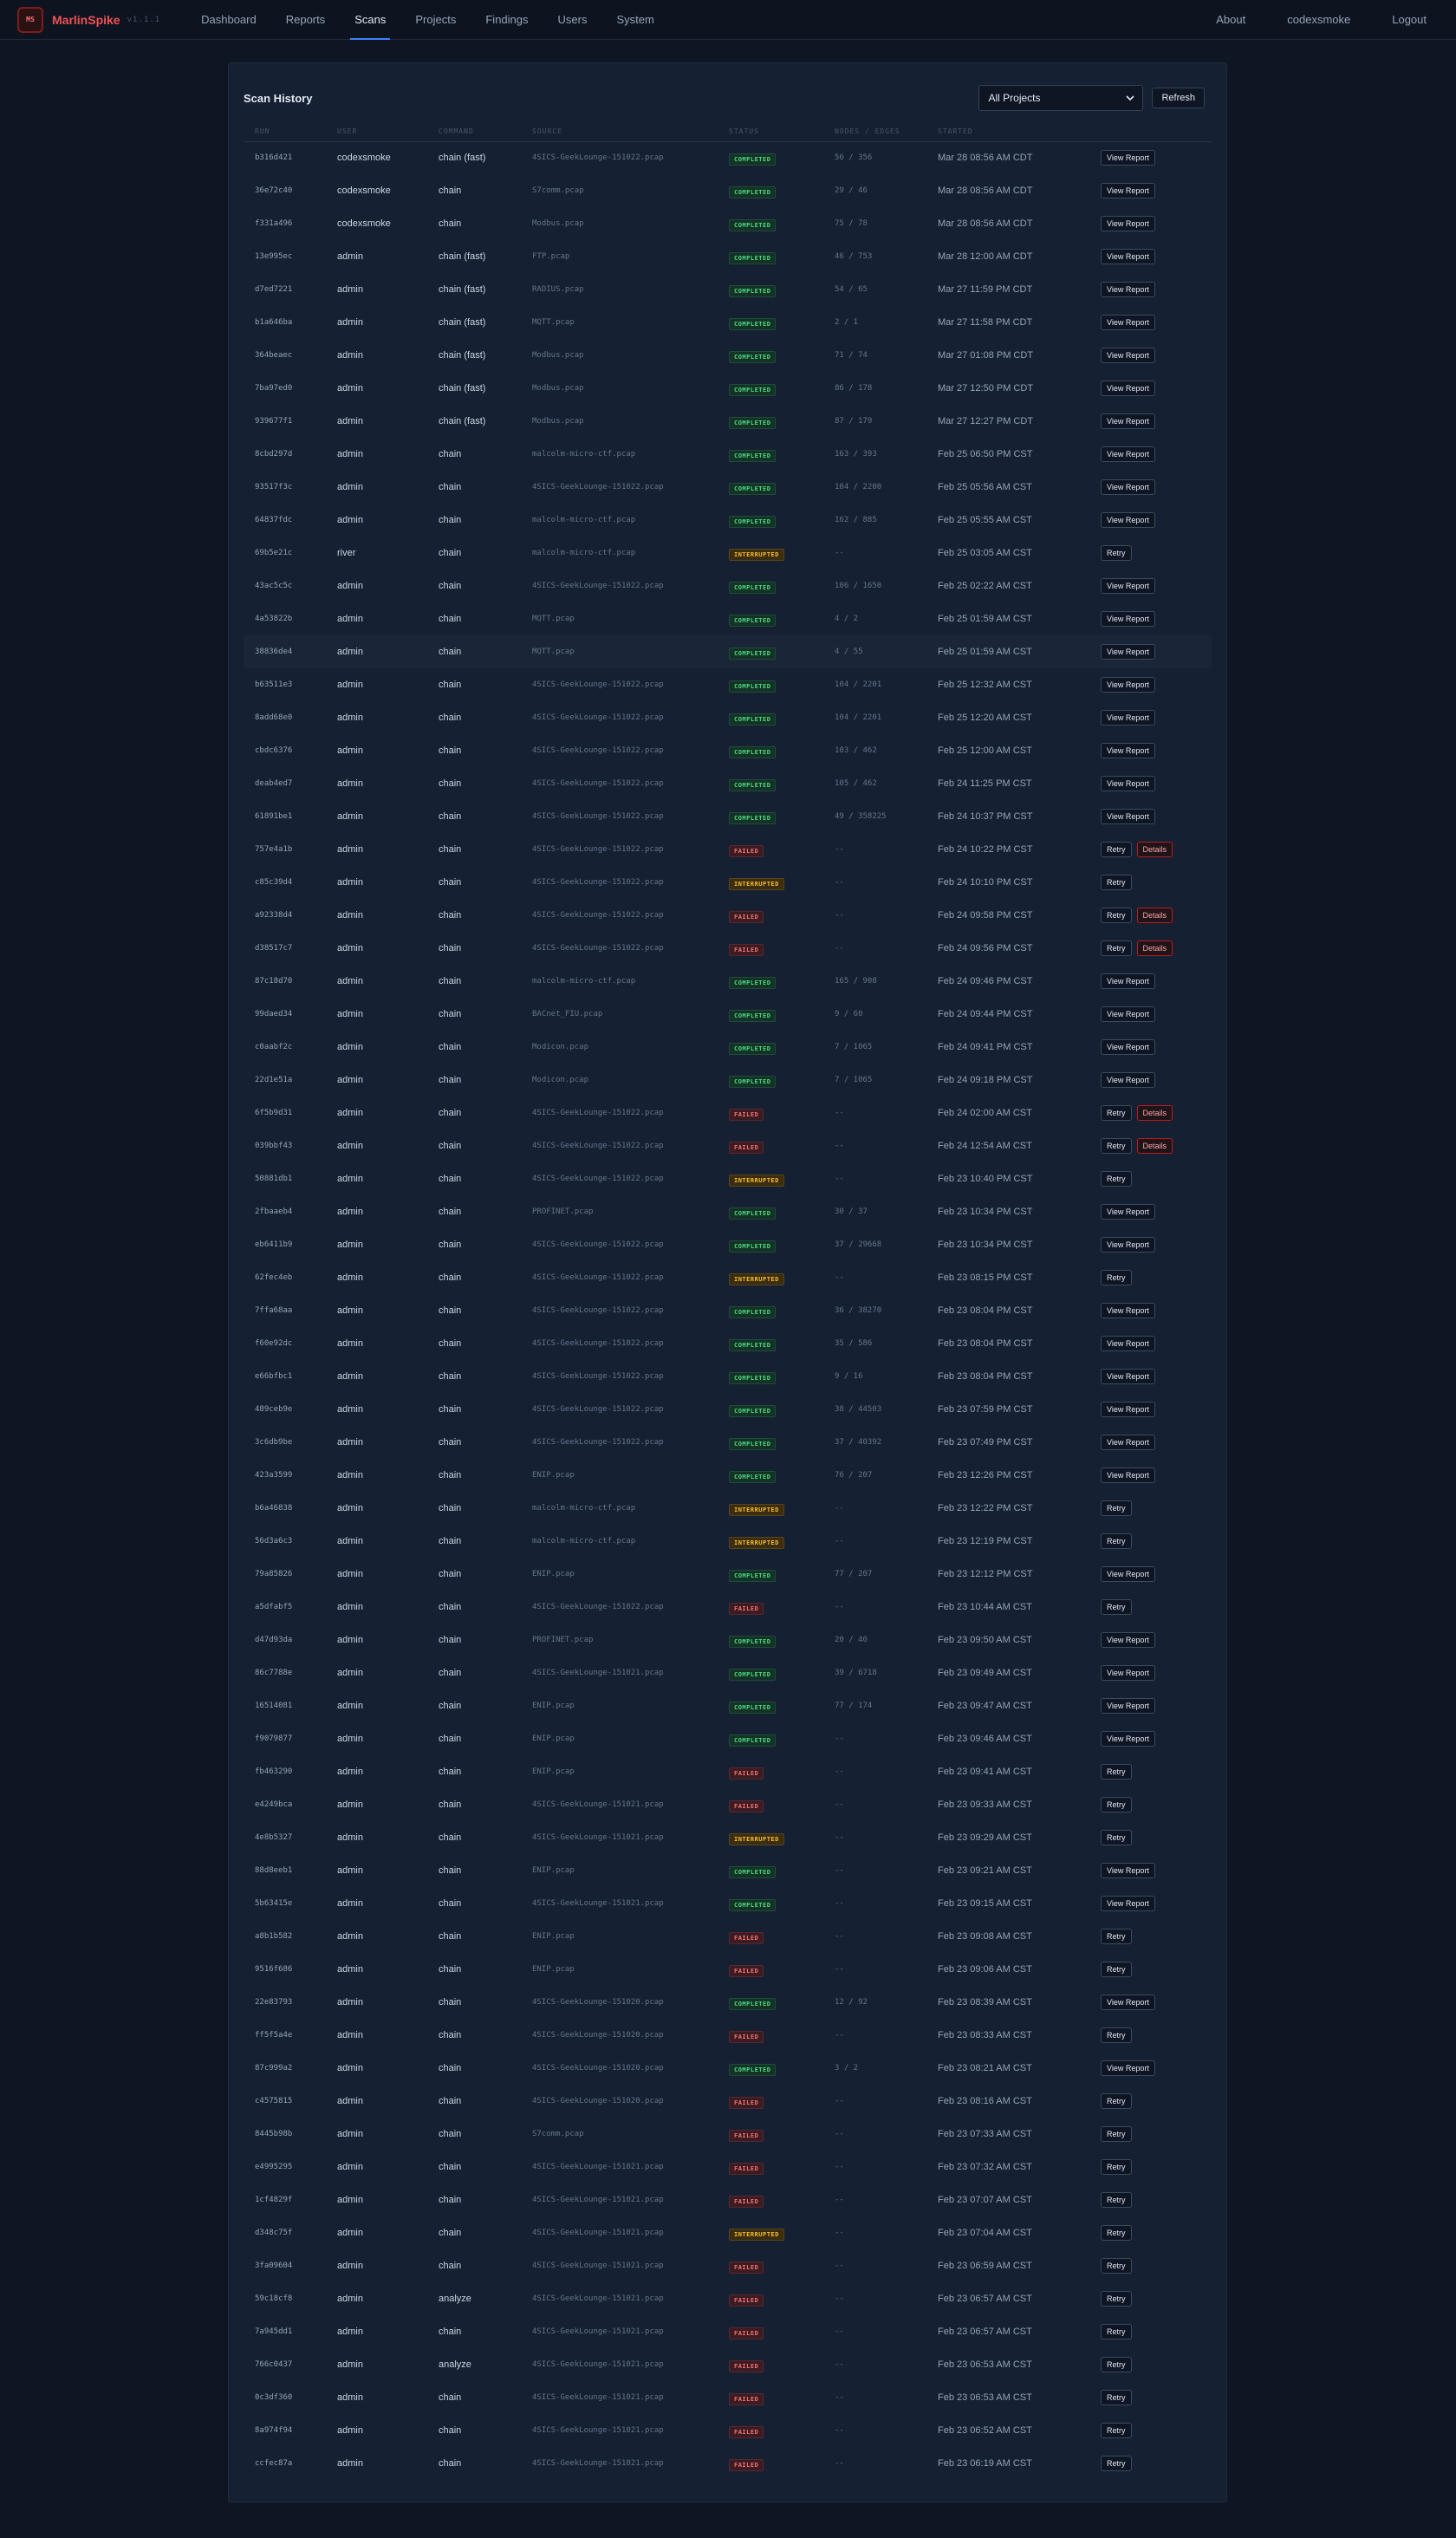  Describe the element at coordinates (228, 20) in the screenshot. I see `nav-dashboard: Dashboard` at that location.